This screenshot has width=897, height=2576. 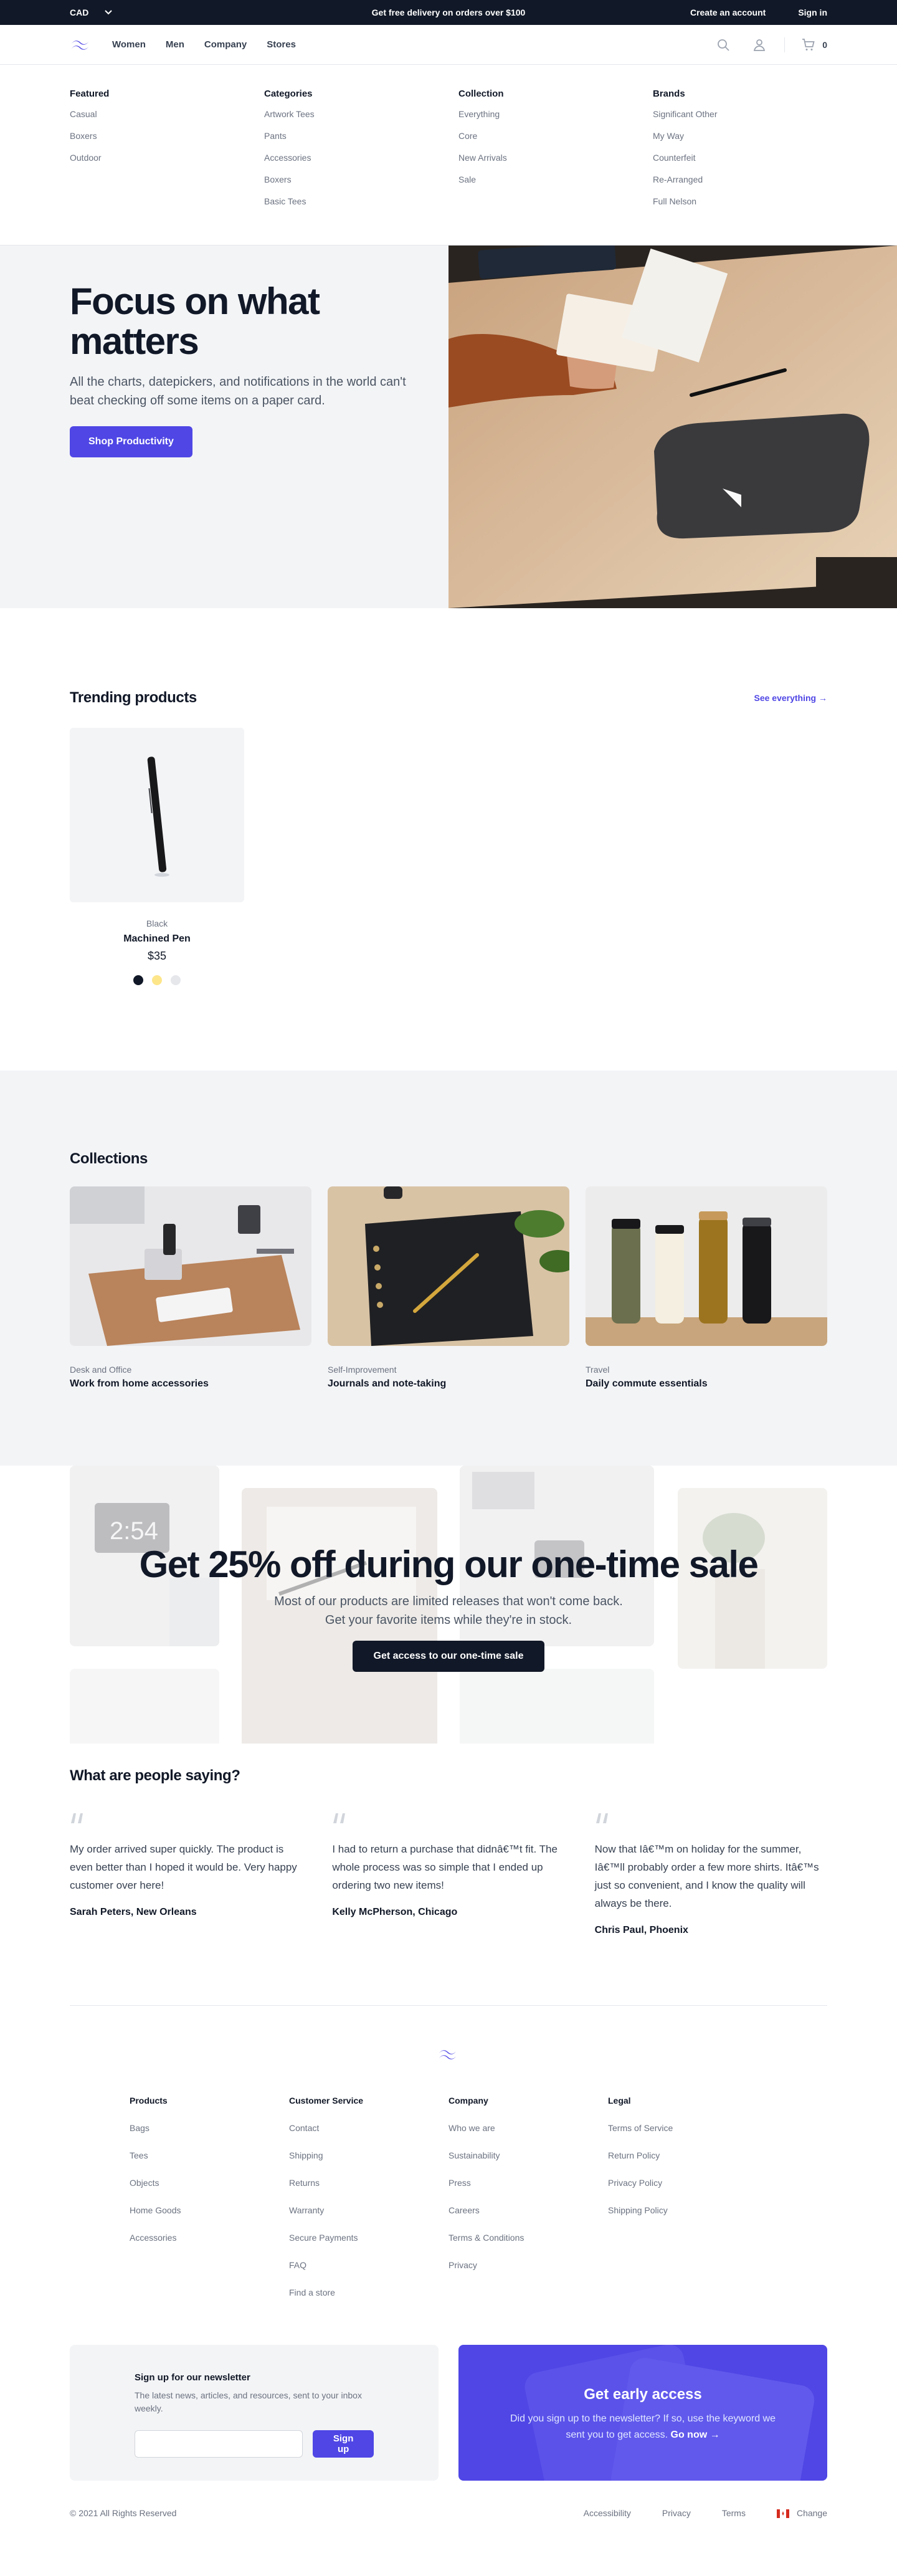 I want to click on footer-link: Privacy, so click(x=528, y=2265).